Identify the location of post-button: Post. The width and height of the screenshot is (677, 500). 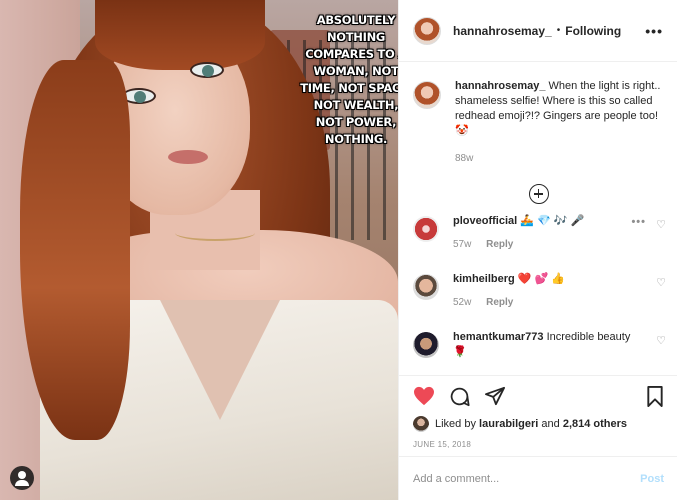
(652, 479).